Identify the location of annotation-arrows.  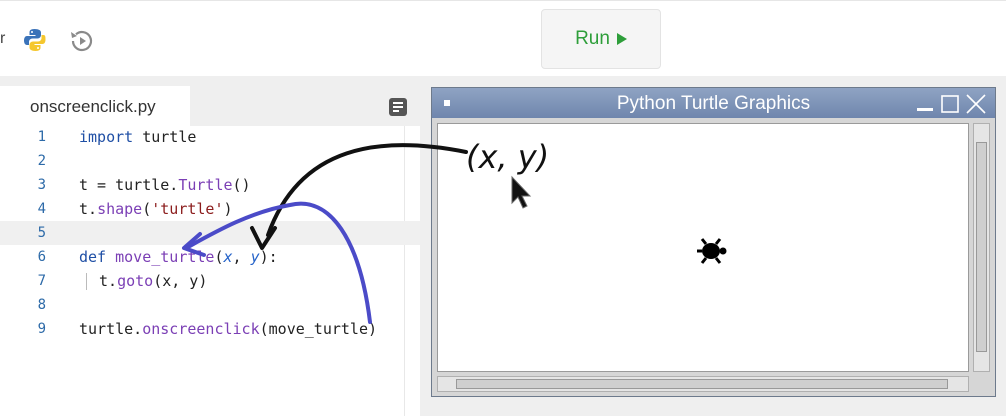
(325, 233).